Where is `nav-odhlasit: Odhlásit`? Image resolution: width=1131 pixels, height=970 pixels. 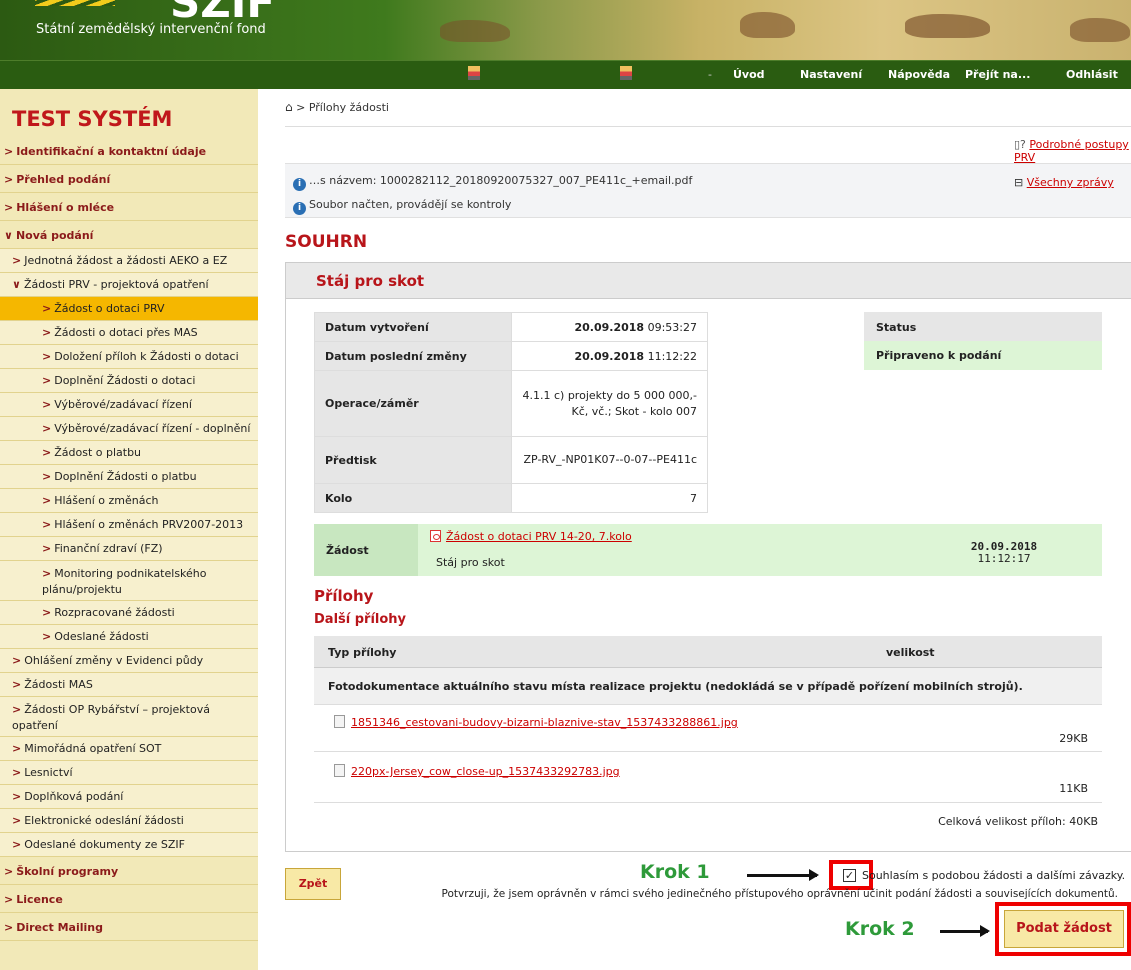
nav-odhlasit: Odhlásit is located at coordinates (1092, 74).